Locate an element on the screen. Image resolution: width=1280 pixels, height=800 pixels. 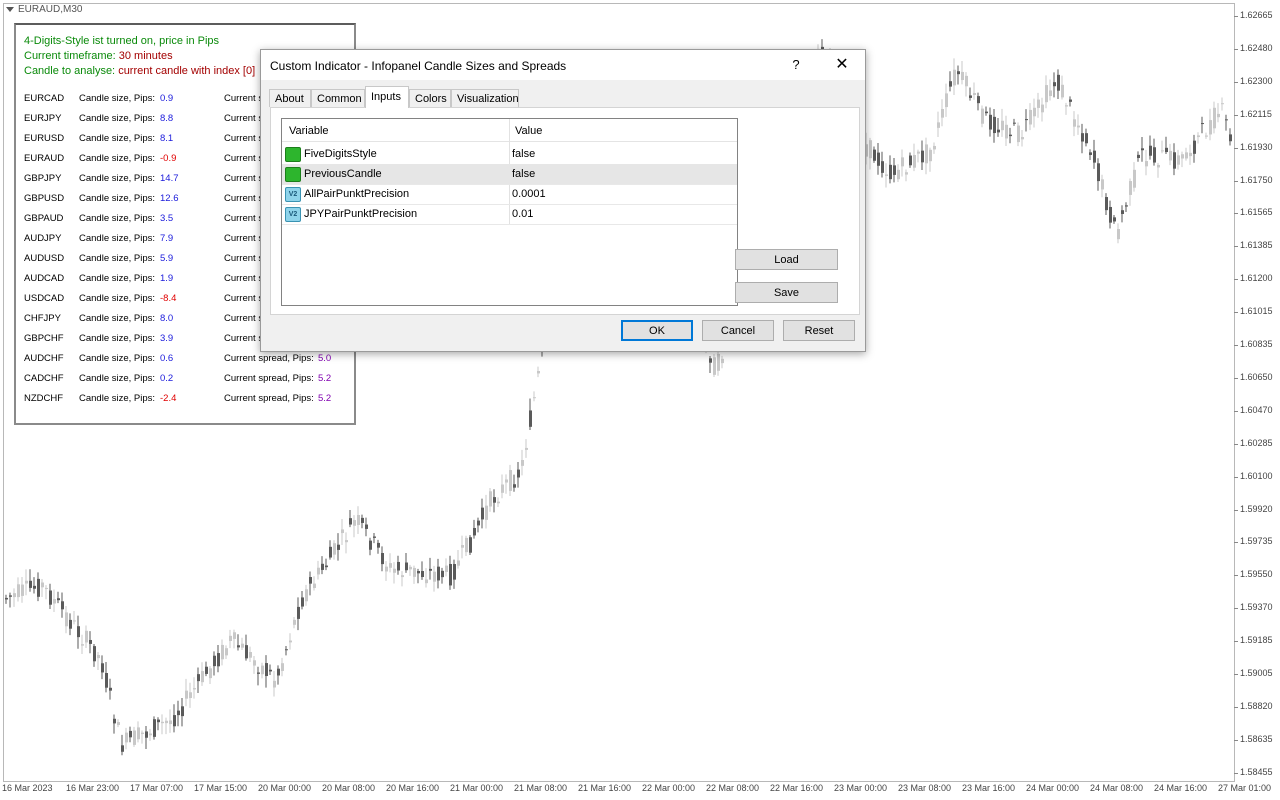
row-spread-label: Current spread, Pips: is located at coordinates (269, 358).